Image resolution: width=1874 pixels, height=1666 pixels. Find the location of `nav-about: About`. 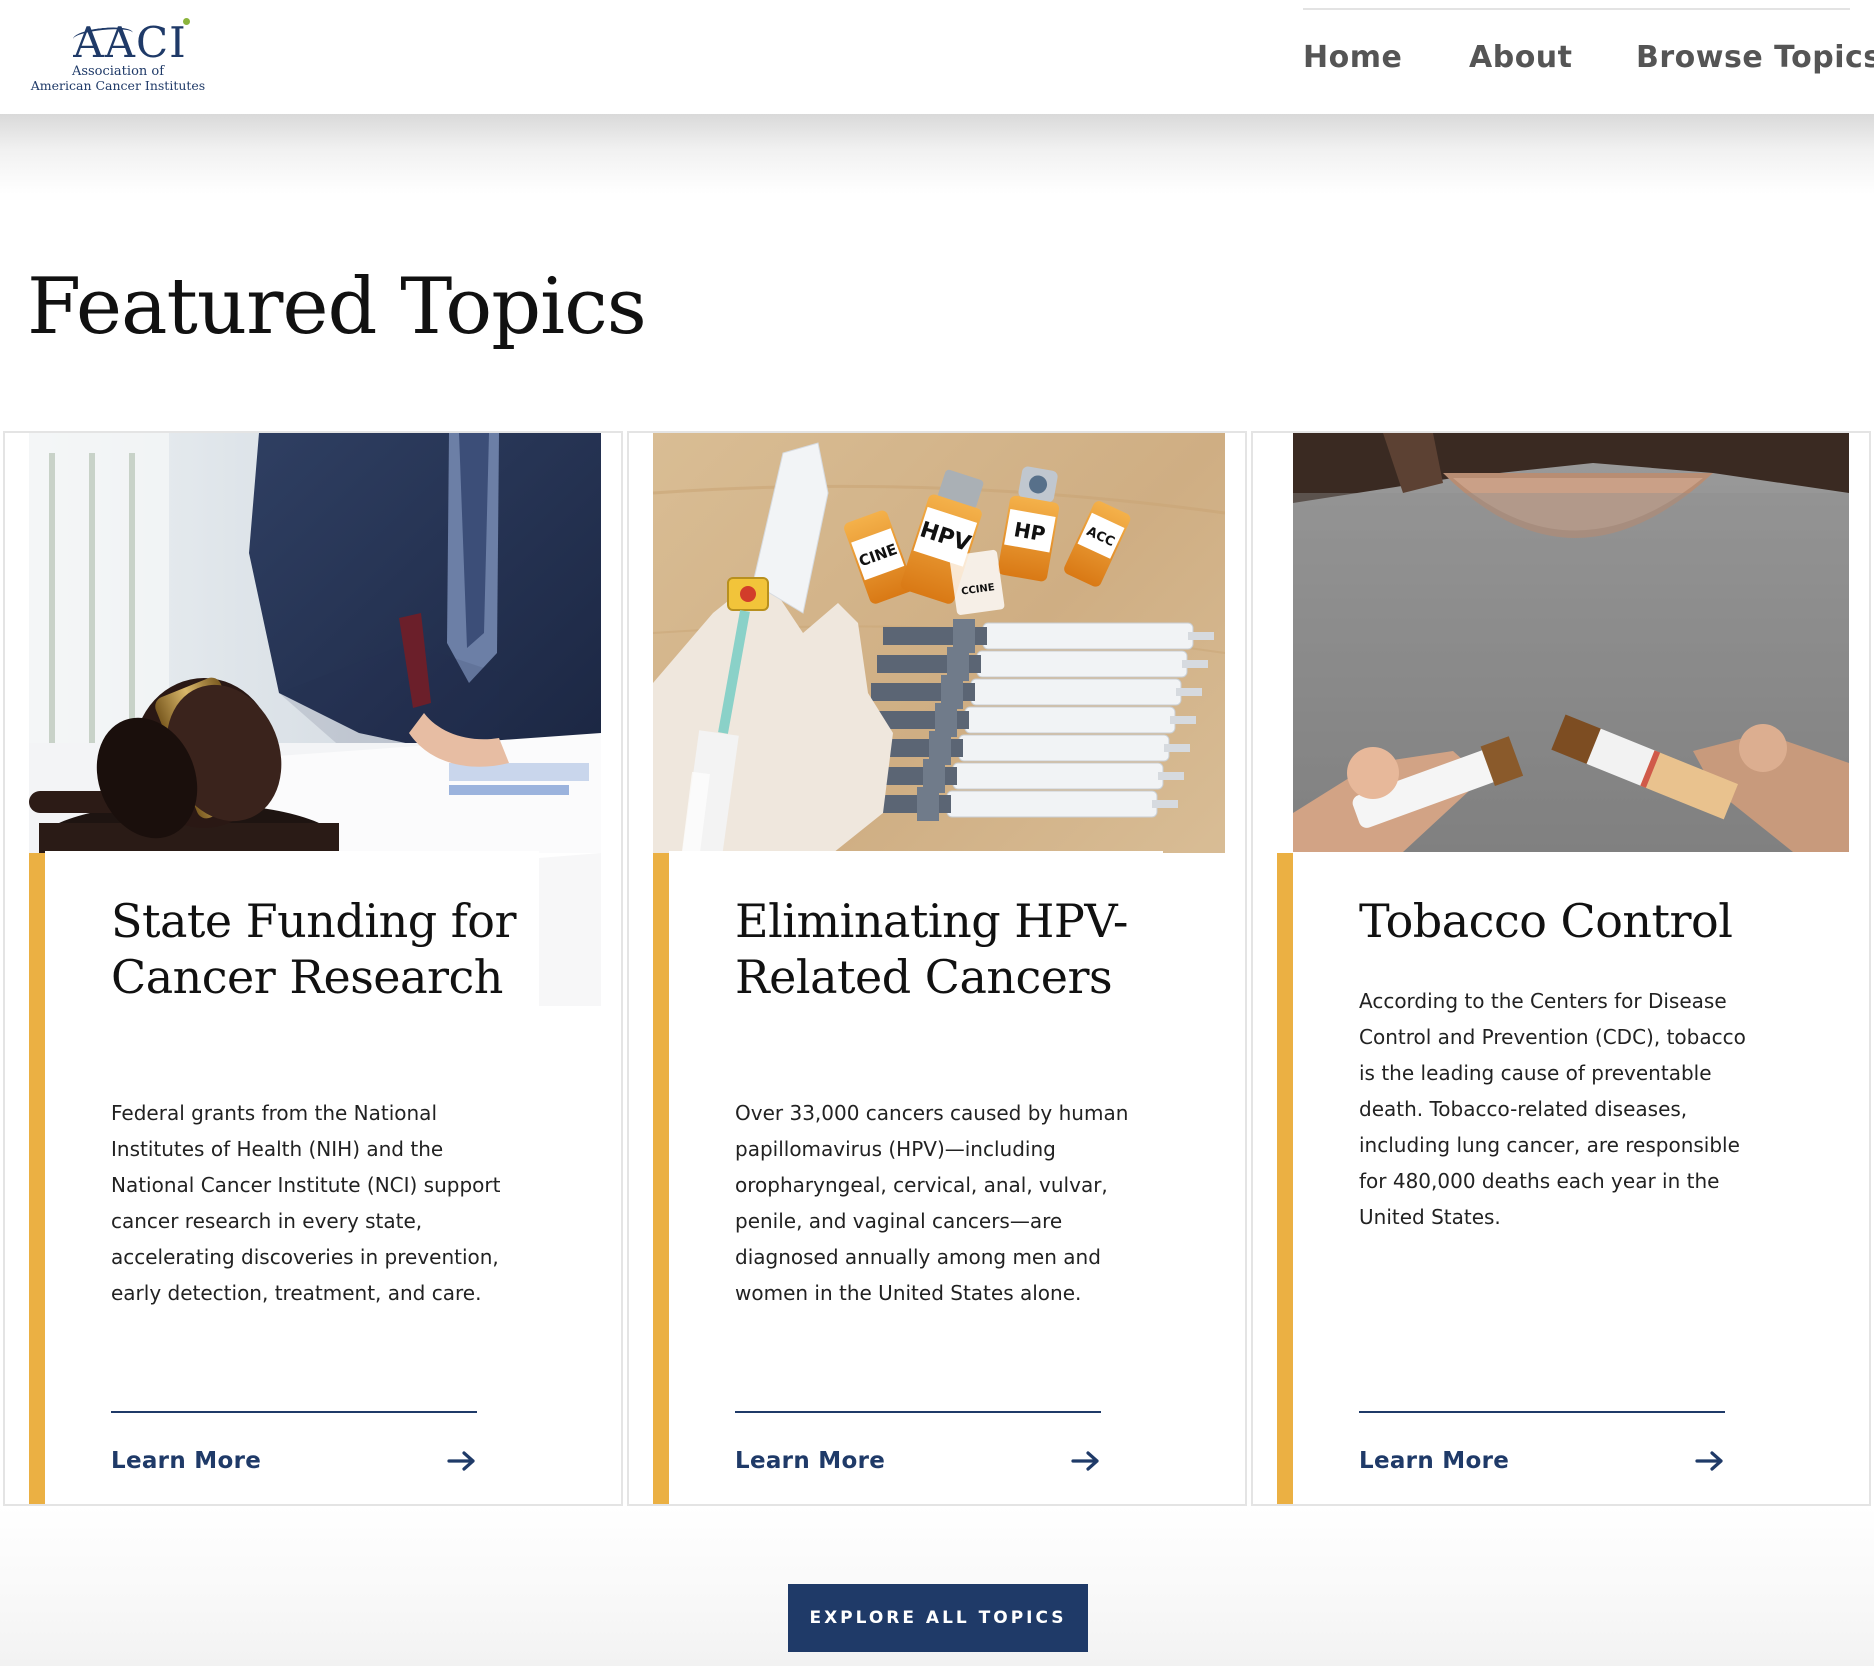

nav-about: About is located at coordinates (1521, 57).